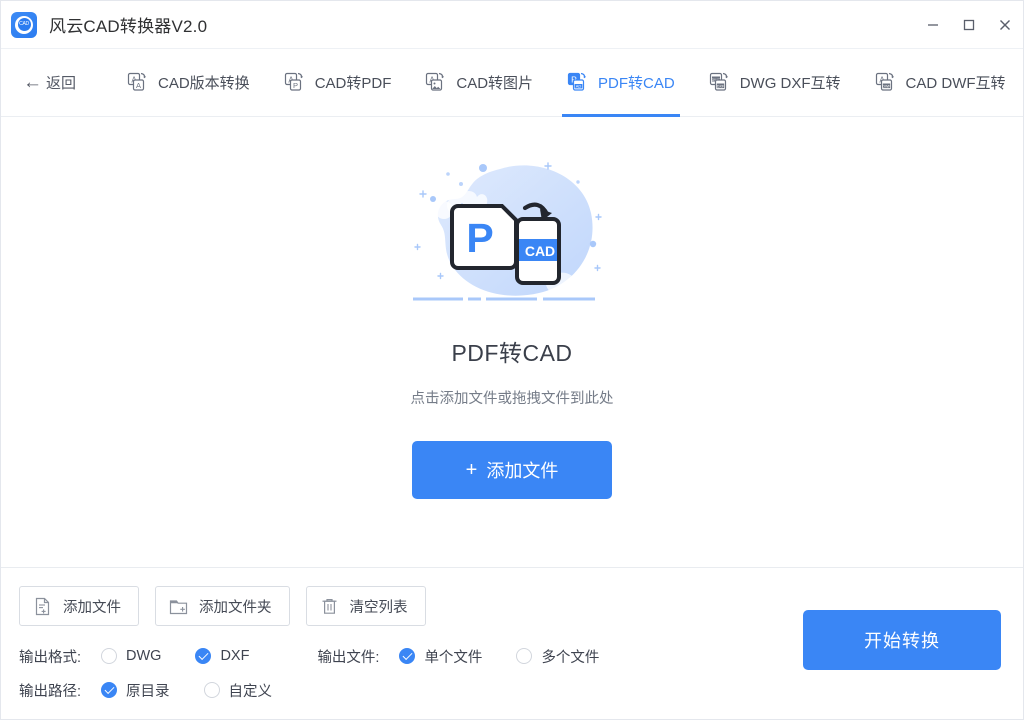 The width and height of the screenshot is (1024, 720). I want to click on cad-version-convert-icon: A A, so click(138, 83).